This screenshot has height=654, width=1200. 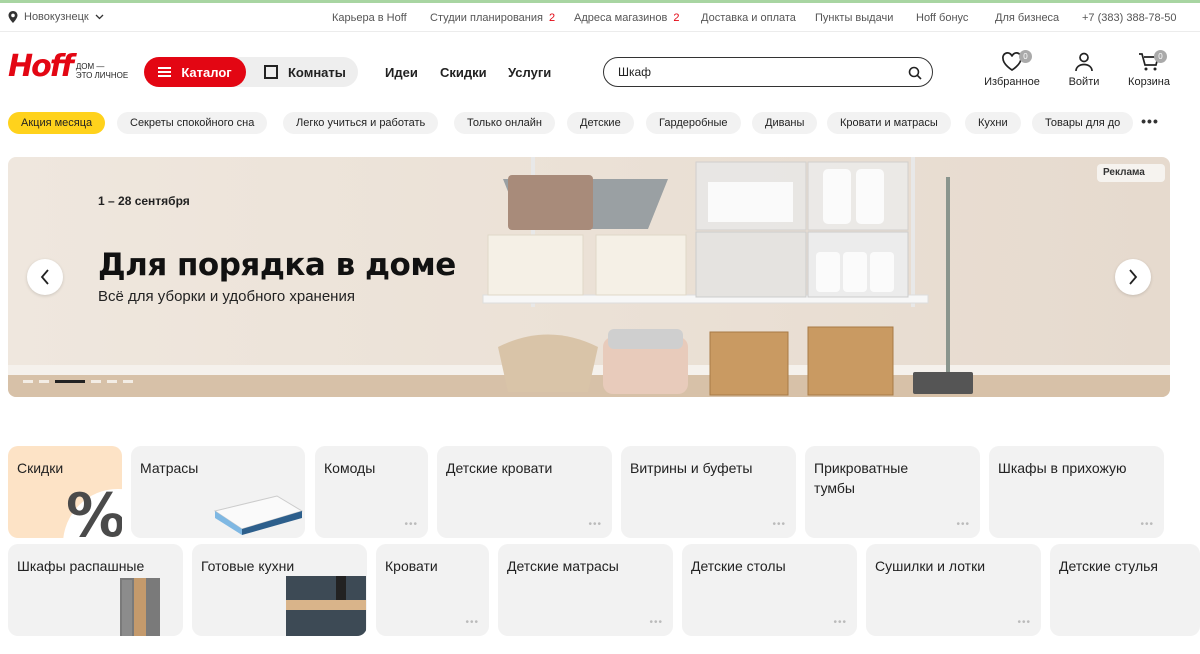 What do you see at coordinates (279, 590) in the screenshot?
I see `category-ready-kitchens: Готовые кухни` at bounding box center [279, 590].